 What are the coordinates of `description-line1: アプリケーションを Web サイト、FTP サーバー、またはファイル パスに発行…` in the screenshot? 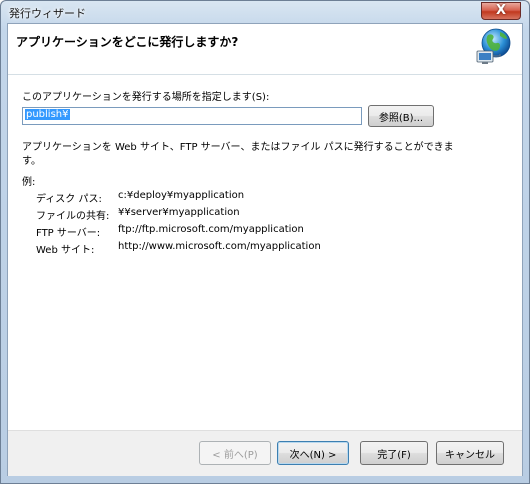 It's located at (238, 147).